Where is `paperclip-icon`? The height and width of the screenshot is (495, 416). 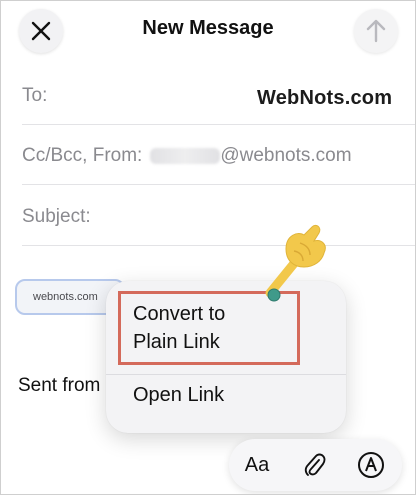
paperclip-icon is located at coordinates (315, 464).